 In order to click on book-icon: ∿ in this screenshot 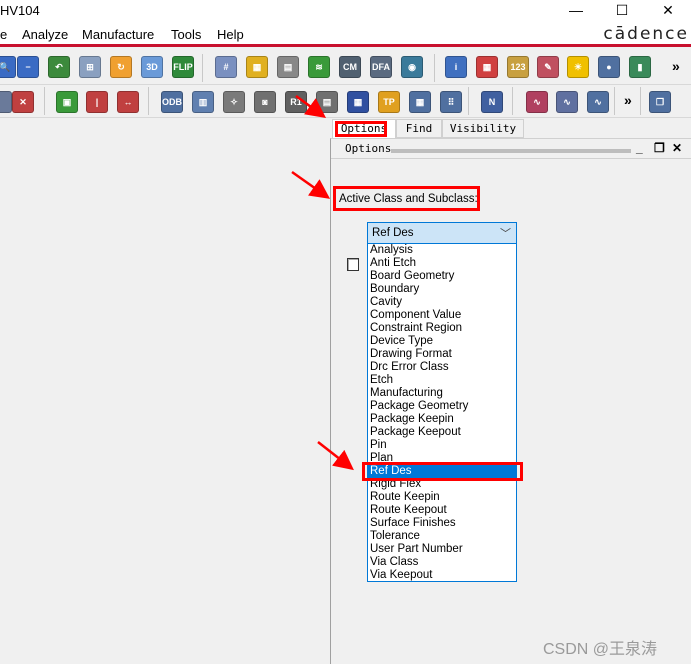, I will do `click(567, 102)`.